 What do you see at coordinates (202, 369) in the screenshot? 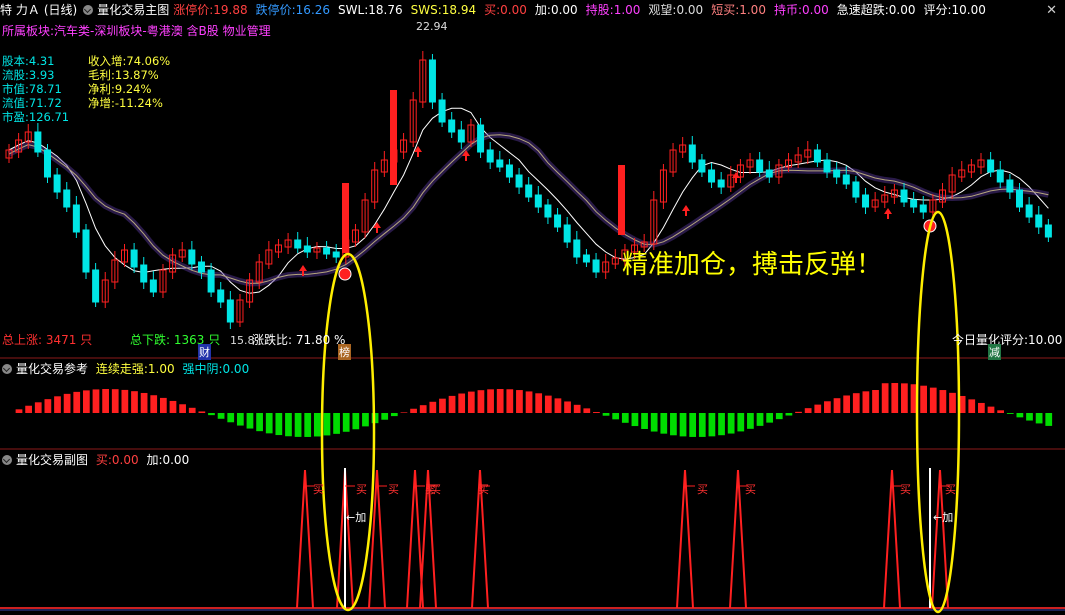
I see `ref-field2-label: 强中阴:` at bounding box center [202, 369].